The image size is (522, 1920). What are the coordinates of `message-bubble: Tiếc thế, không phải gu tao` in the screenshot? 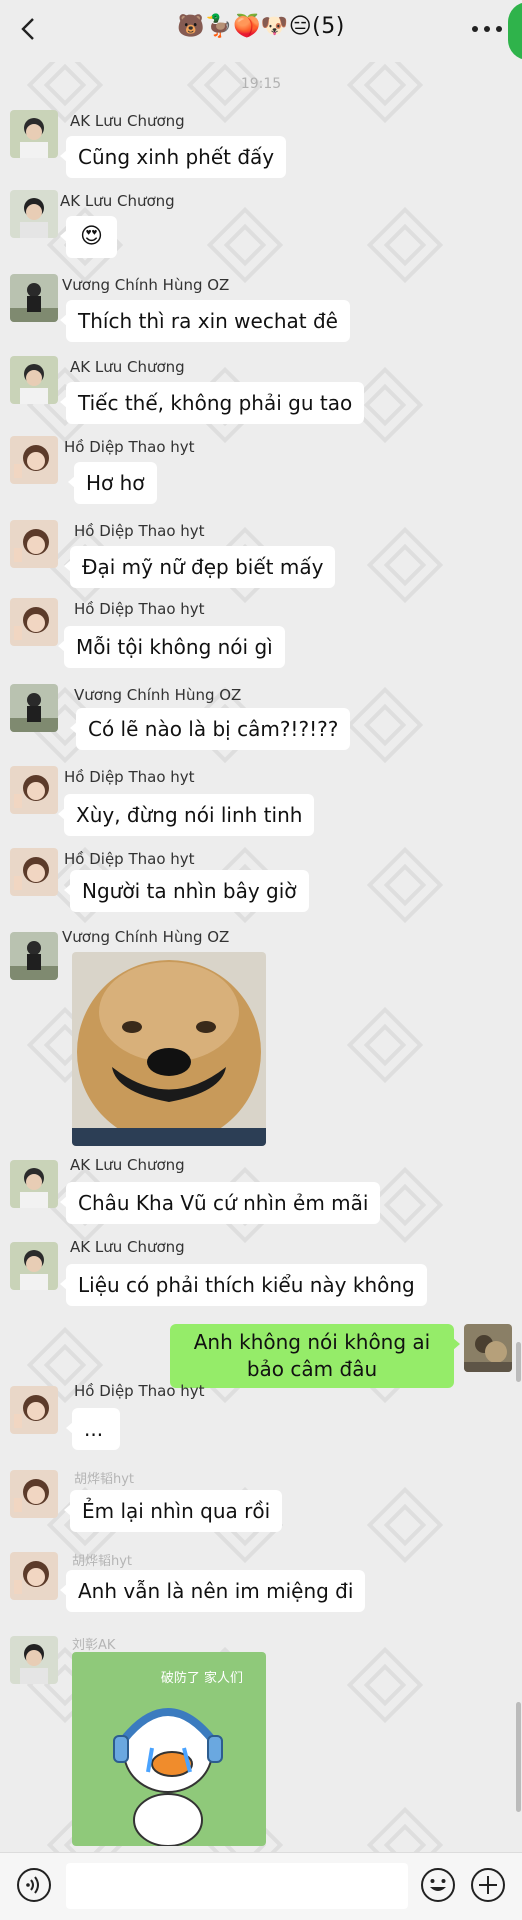 It's located at (212, 403).